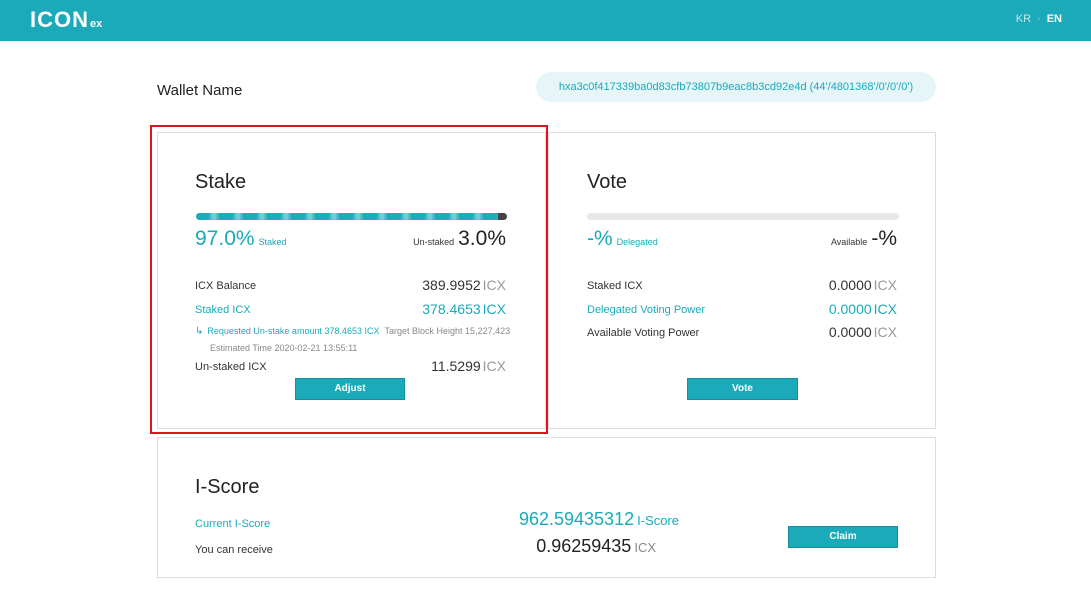 Image resolution: width=1091 pixels, height=592 pixels. I want to click on available-power-value: 0.0000 ICX, so click(863, 332).